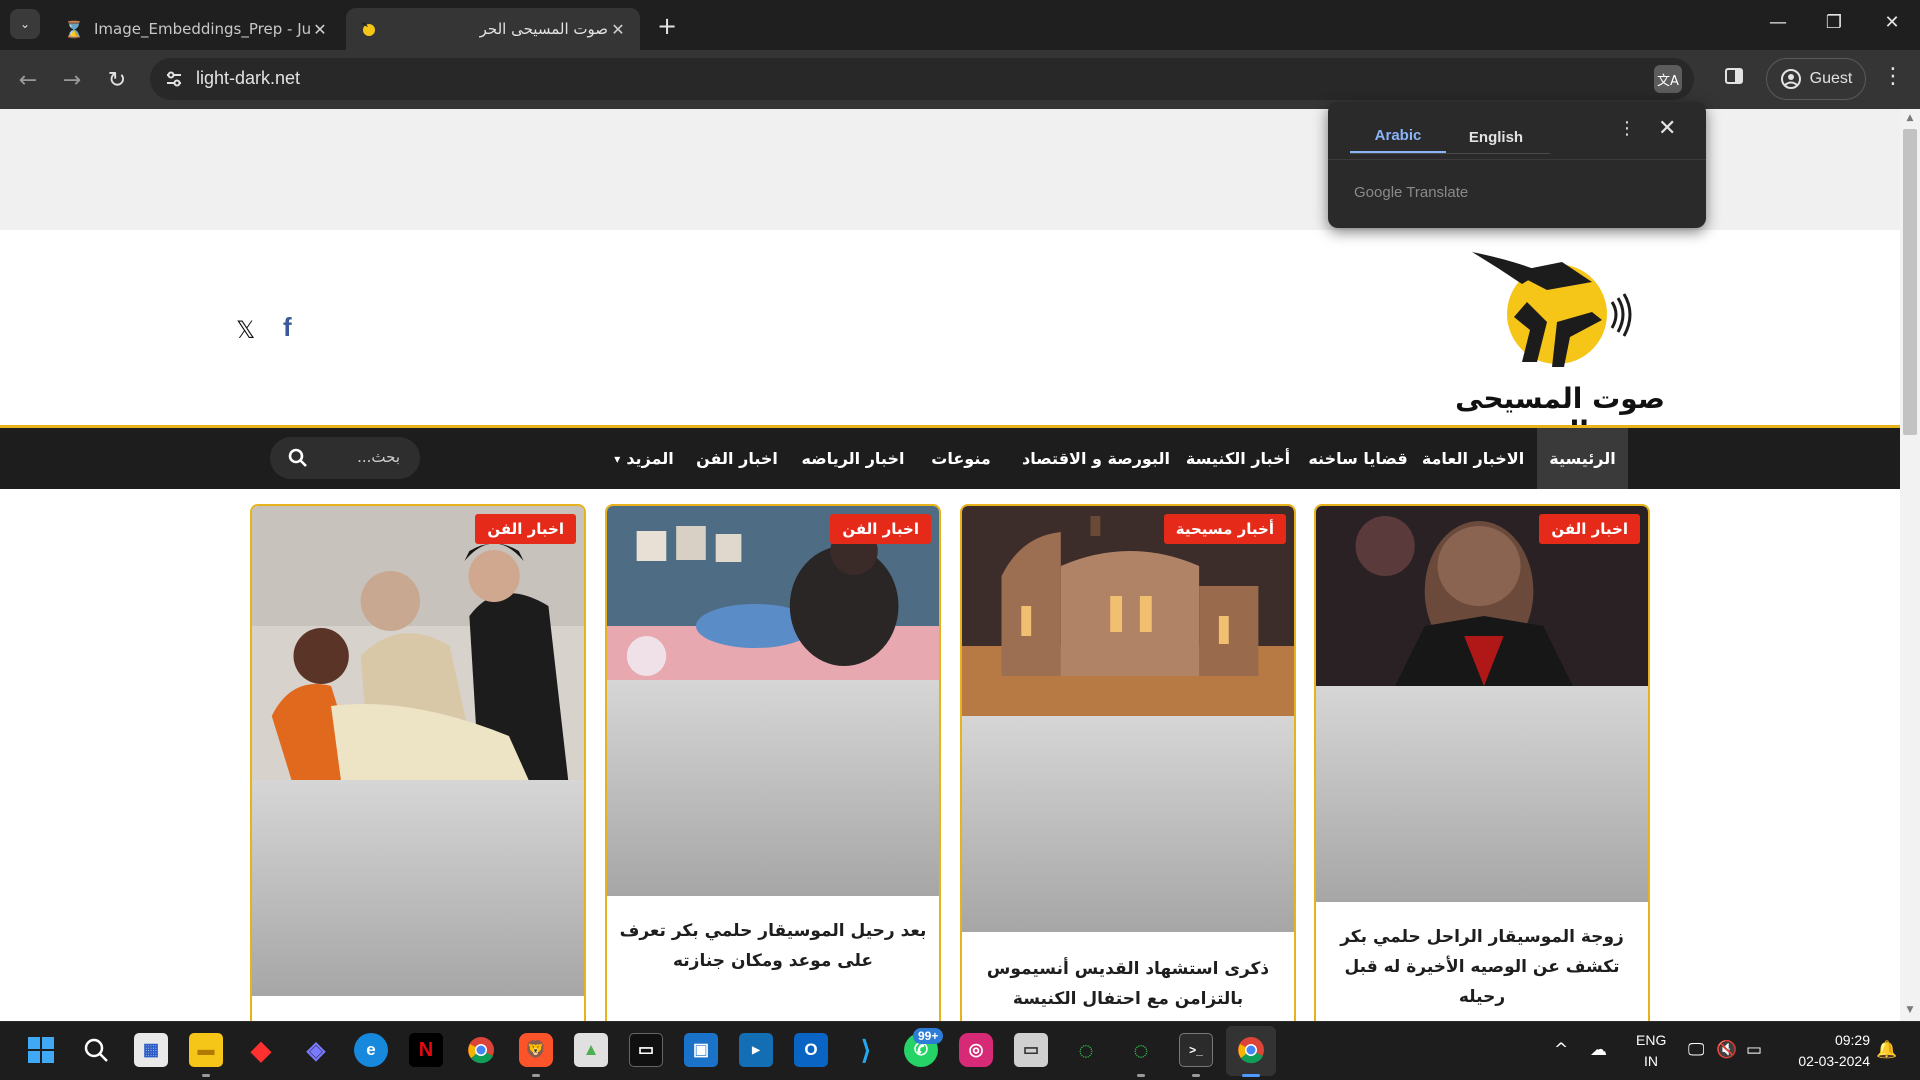 This screenshot has width=1920, height=1080. Describe the element at coordinates (853, 458) in the screenshot. I see `nav-item-sports-news: اخبار الرياضه` at that location.